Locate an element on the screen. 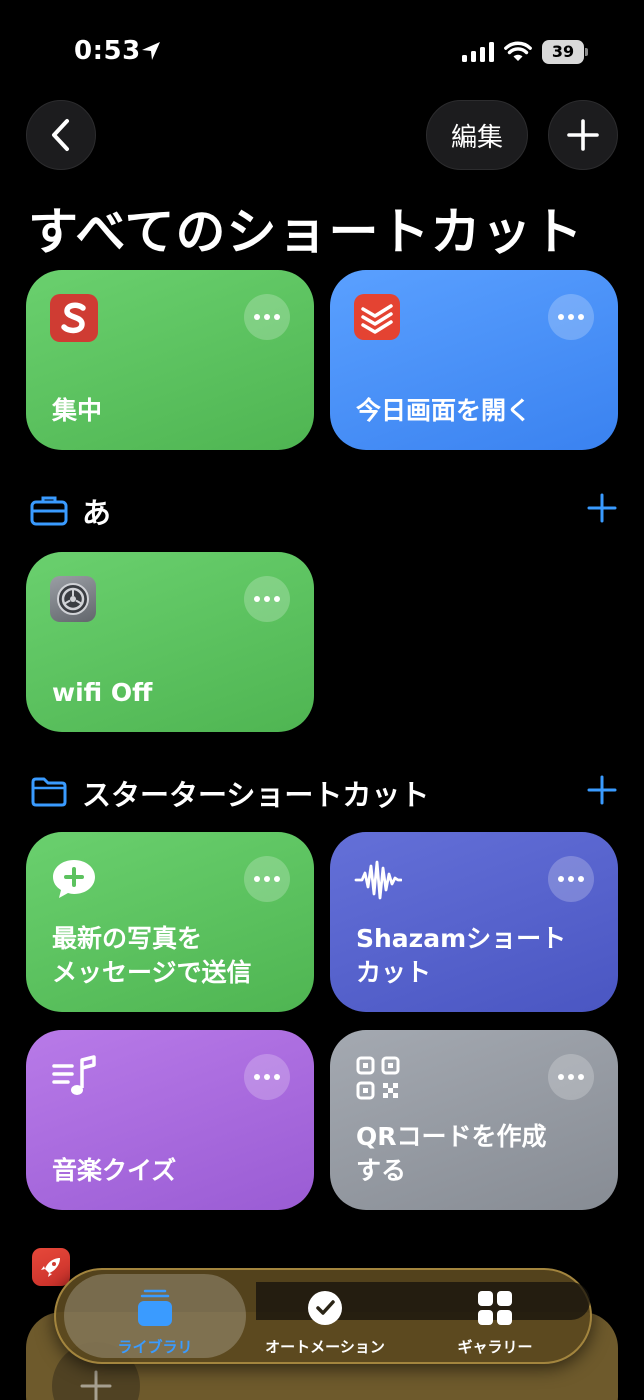  tab-label: ライブラリ is located at coordinates (155, 1347).